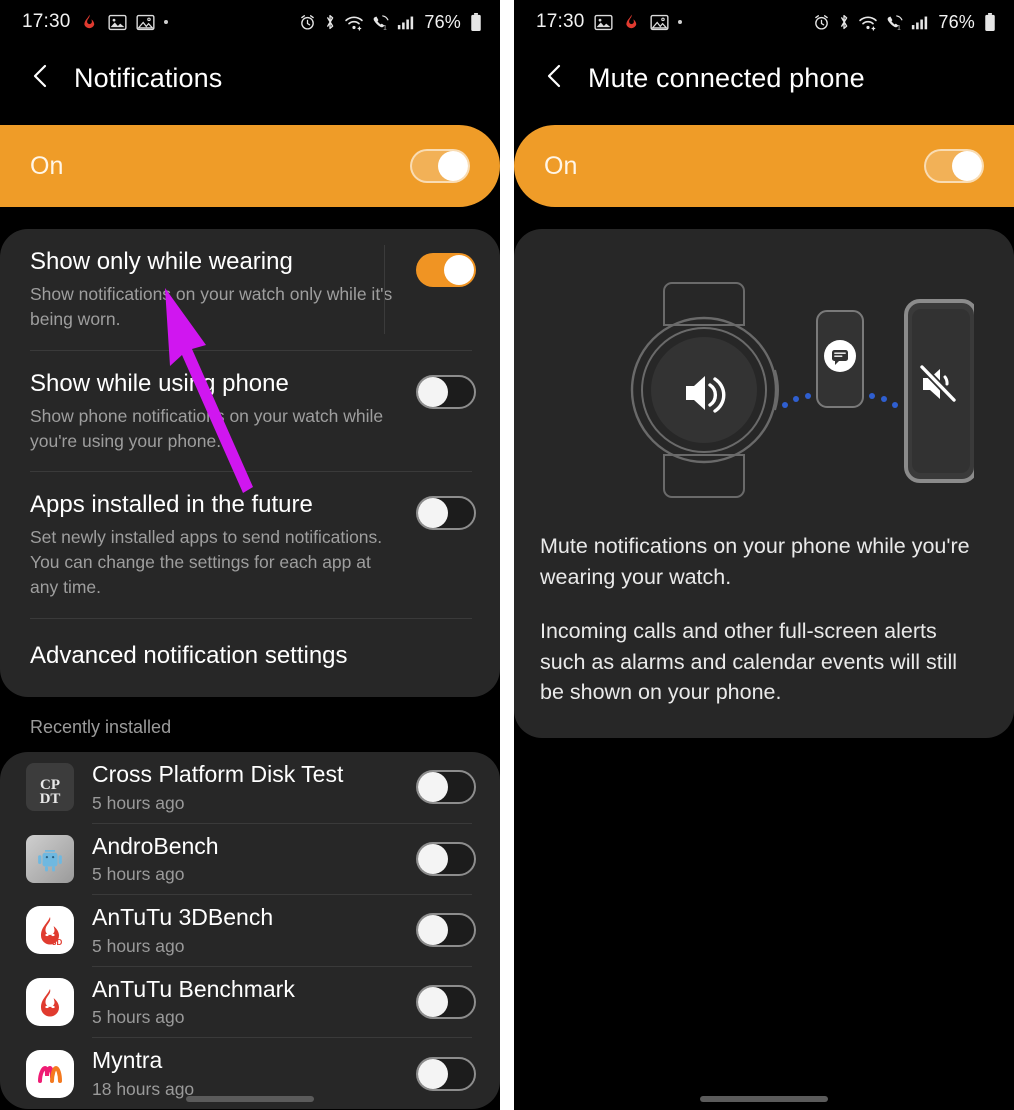 The width and height of the screenshot is (1014, 1110). I want to click on app-name: AnTuTu Benchmark, so click(193, 988).